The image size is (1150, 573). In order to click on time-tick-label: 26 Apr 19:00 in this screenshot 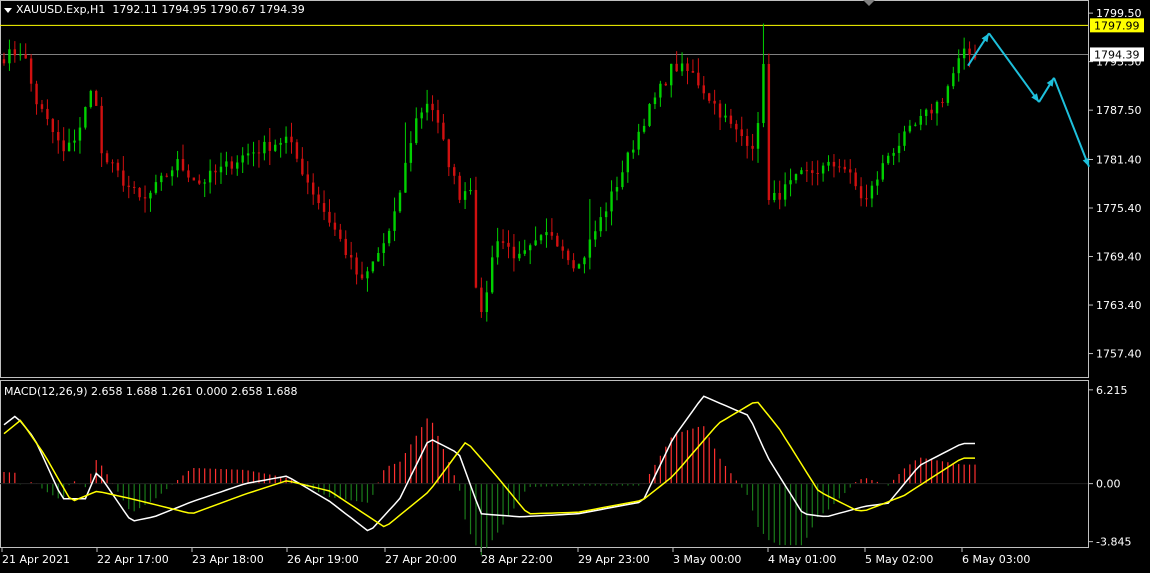, I will do `click(323, 559)`.